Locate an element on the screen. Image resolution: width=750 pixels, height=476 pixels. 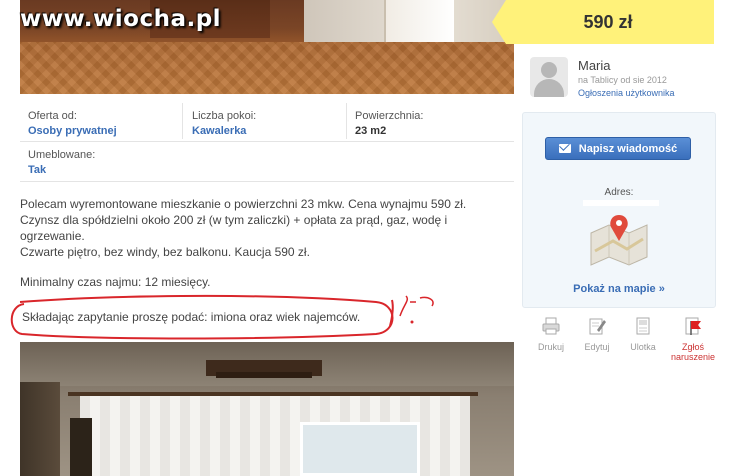
edit-action: Edytuj is located at coordinates (597, 334).